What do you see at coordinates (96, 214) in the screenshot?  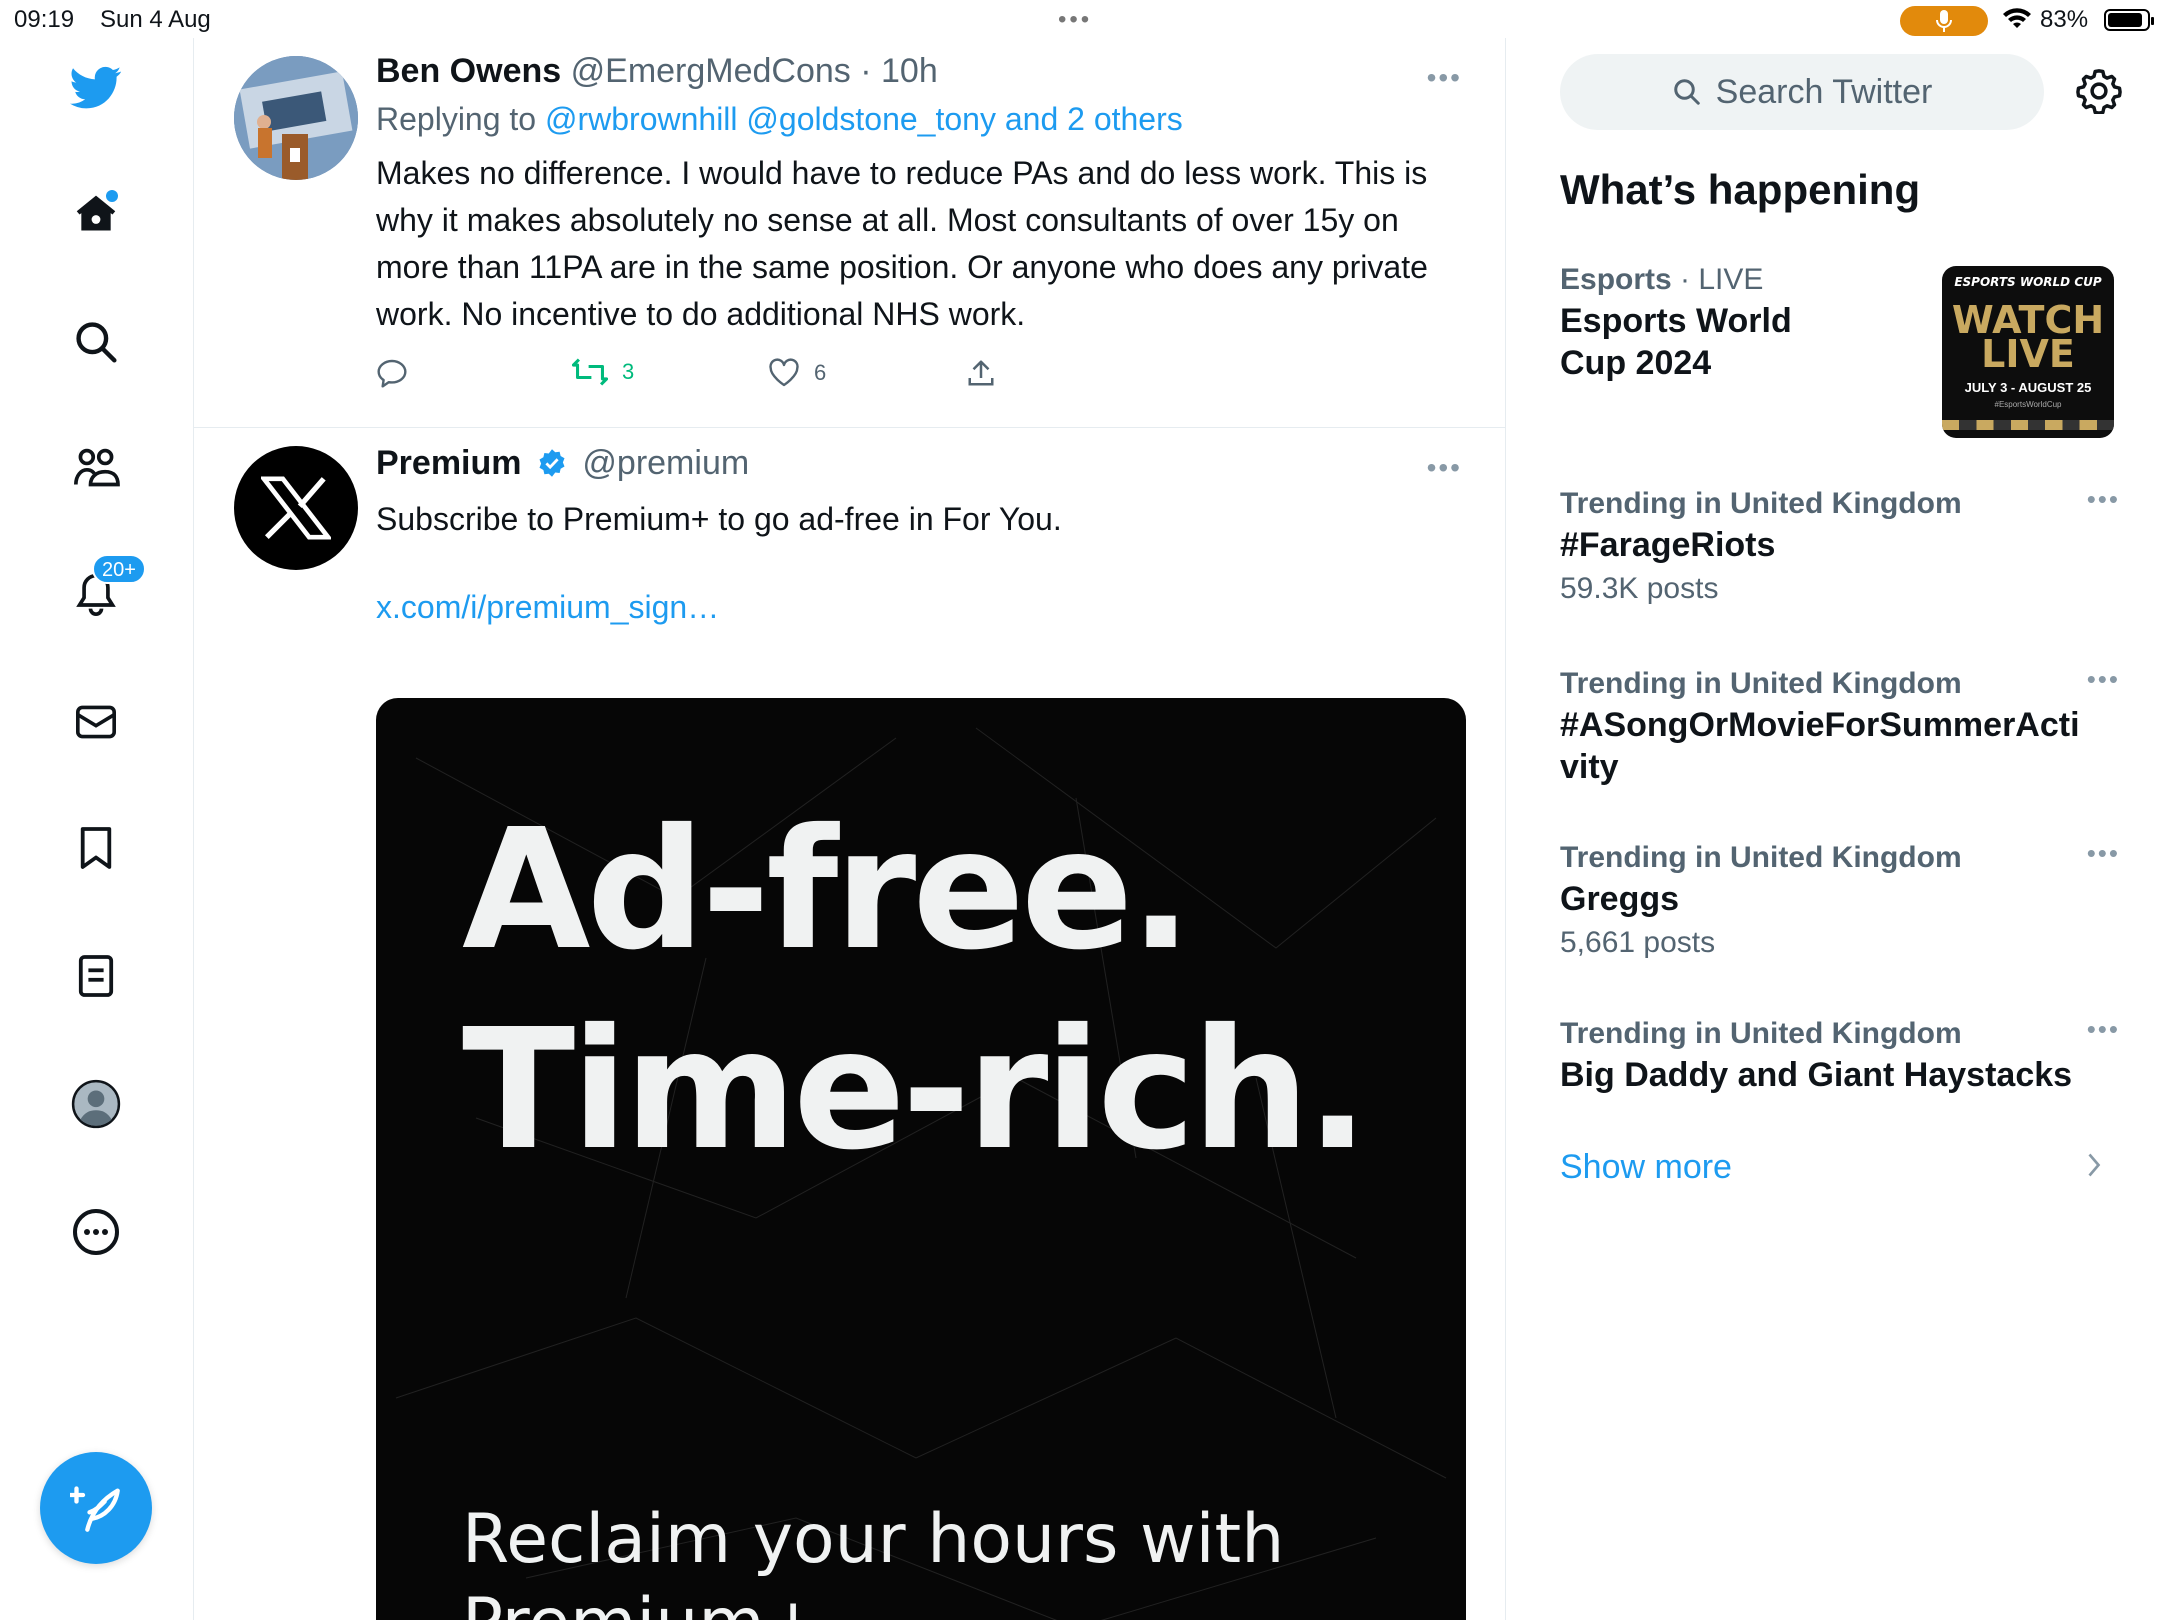 I see `home-icon` at bounding box center [96, 214].